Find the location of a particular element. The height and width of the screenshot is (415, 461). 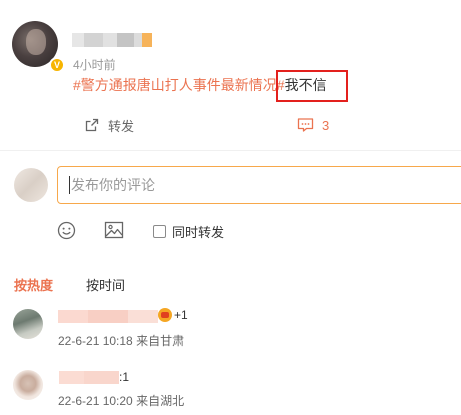

comment-location: 来自湖北 is located at coordinates (160, 401).